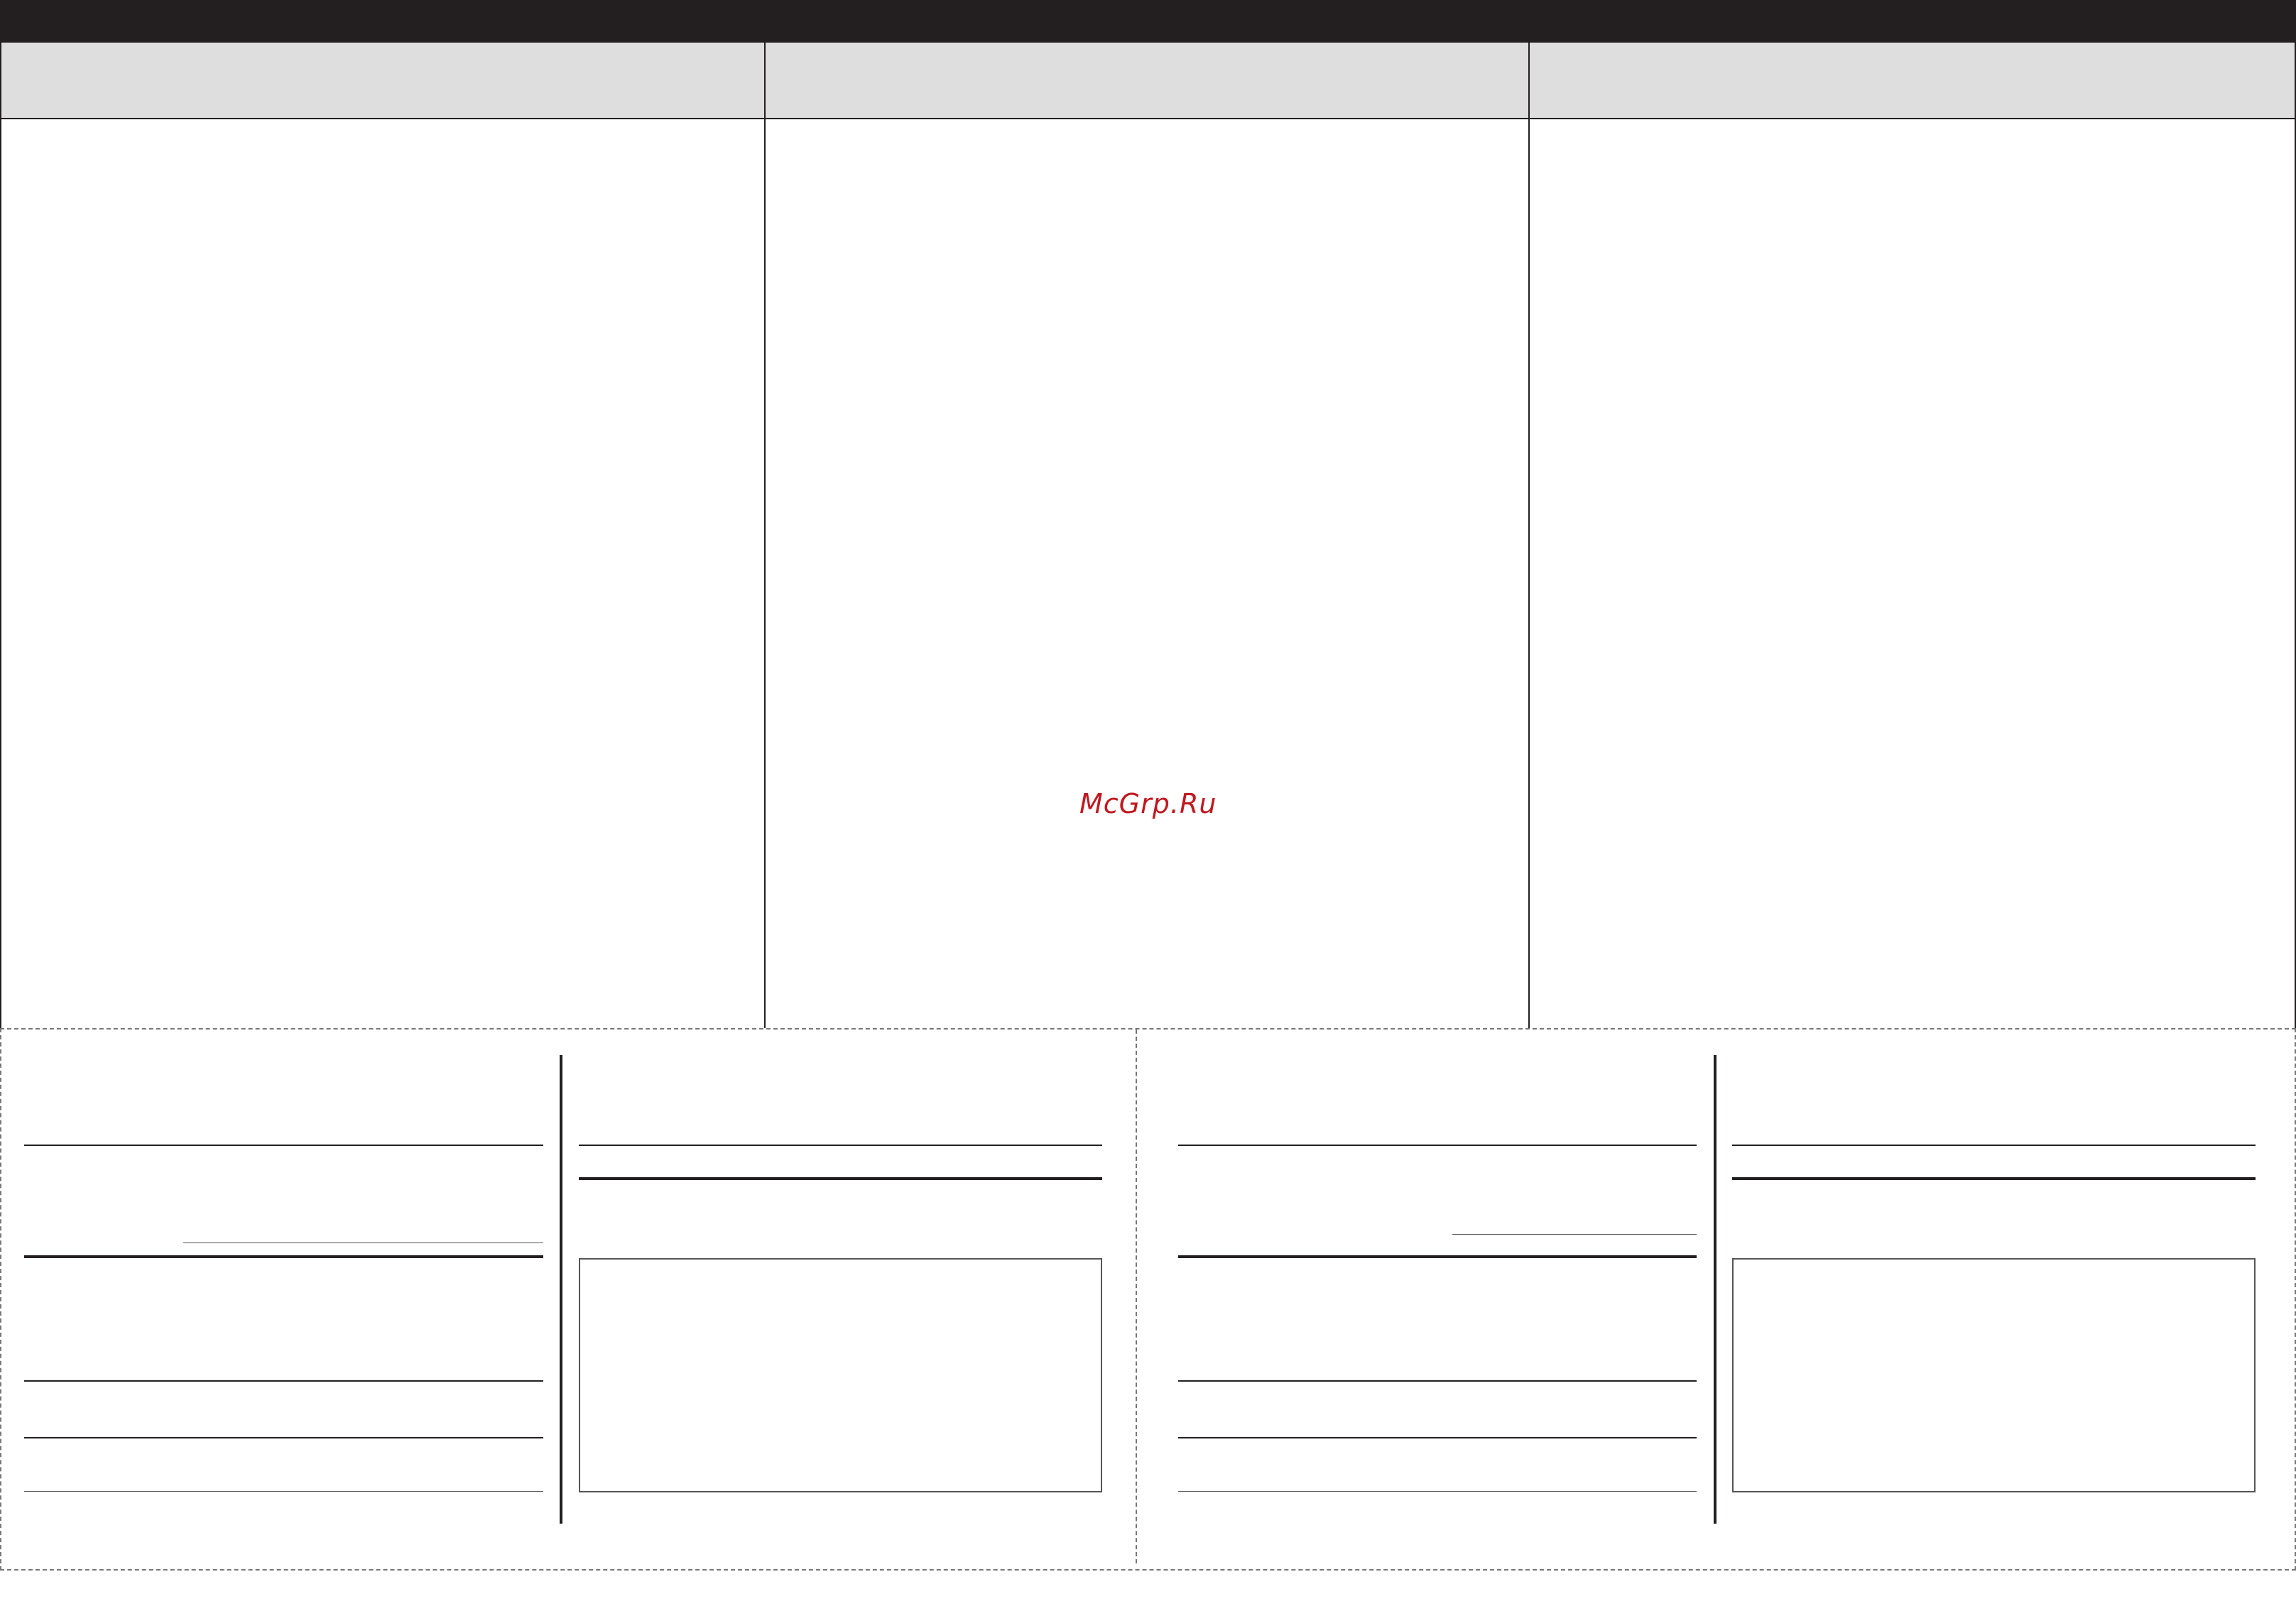  What do you see at coordinates (841, 1375) in the screenshot?
I see `coupon-left-stamp-box` at bounding box center [841, 1375].